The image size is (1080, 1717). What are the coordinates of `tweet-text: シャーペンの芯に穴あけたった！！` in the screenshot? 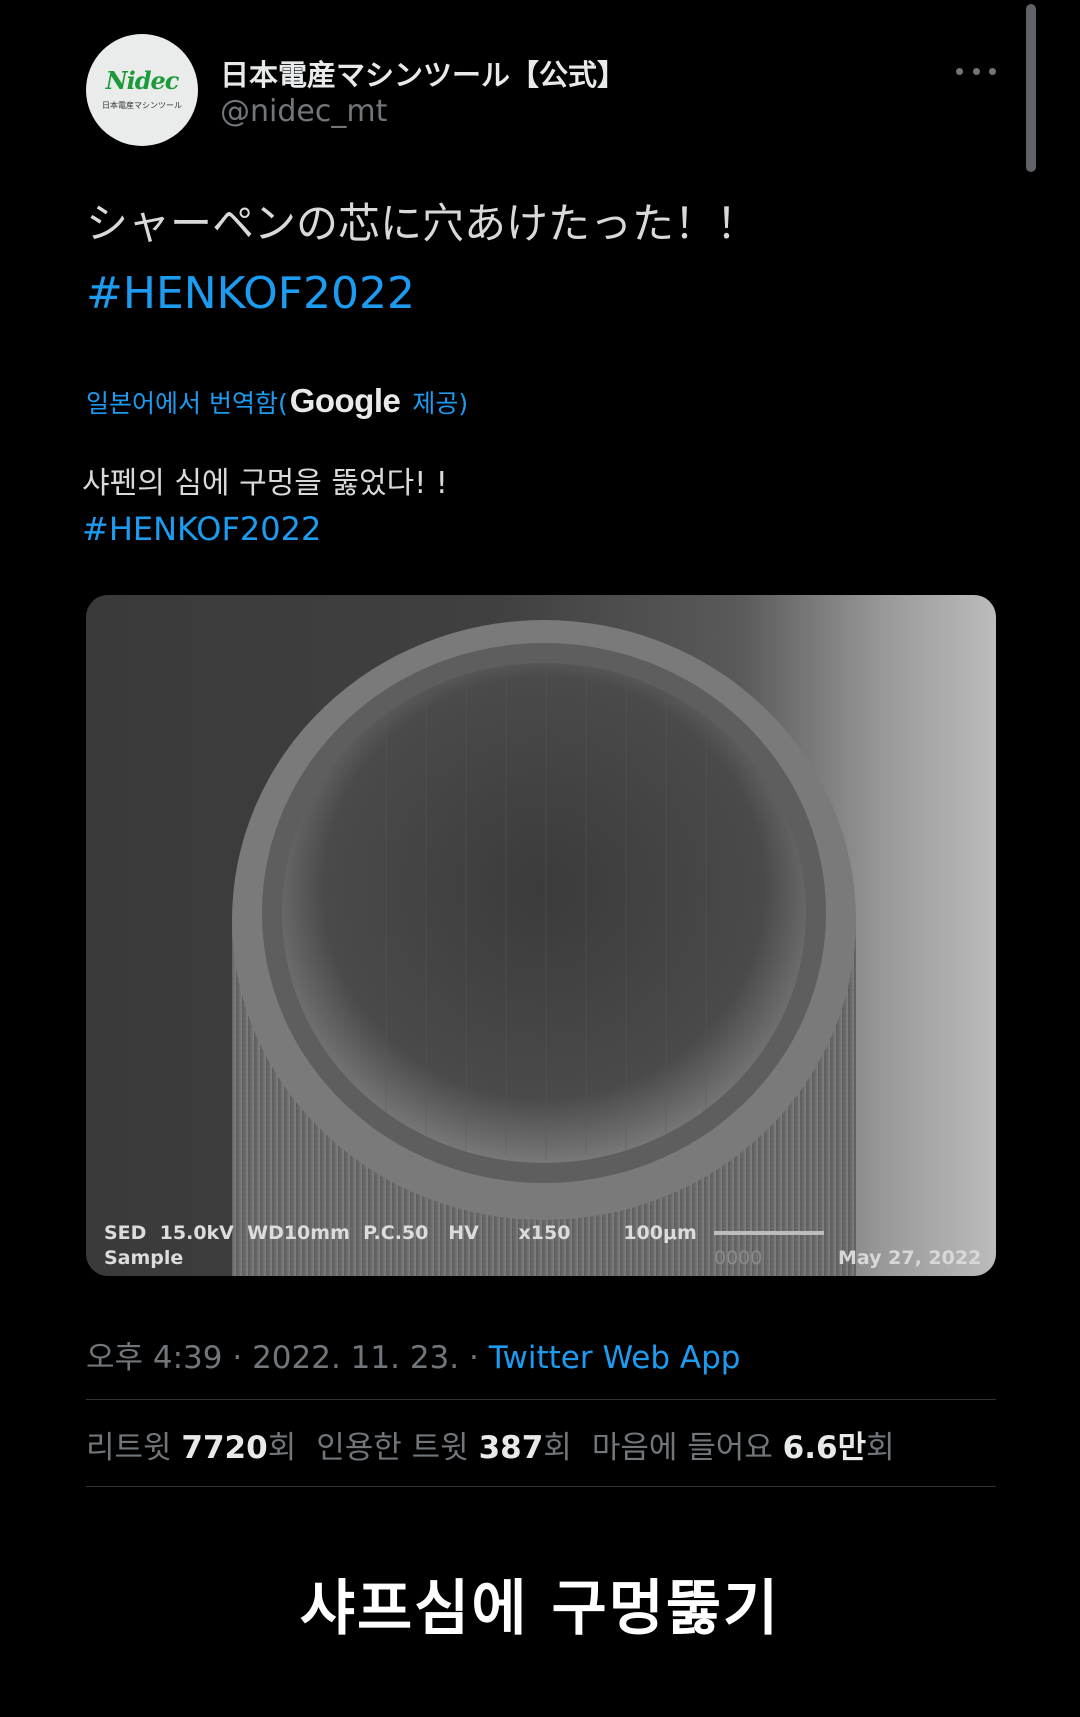 It's located at (422, 223).